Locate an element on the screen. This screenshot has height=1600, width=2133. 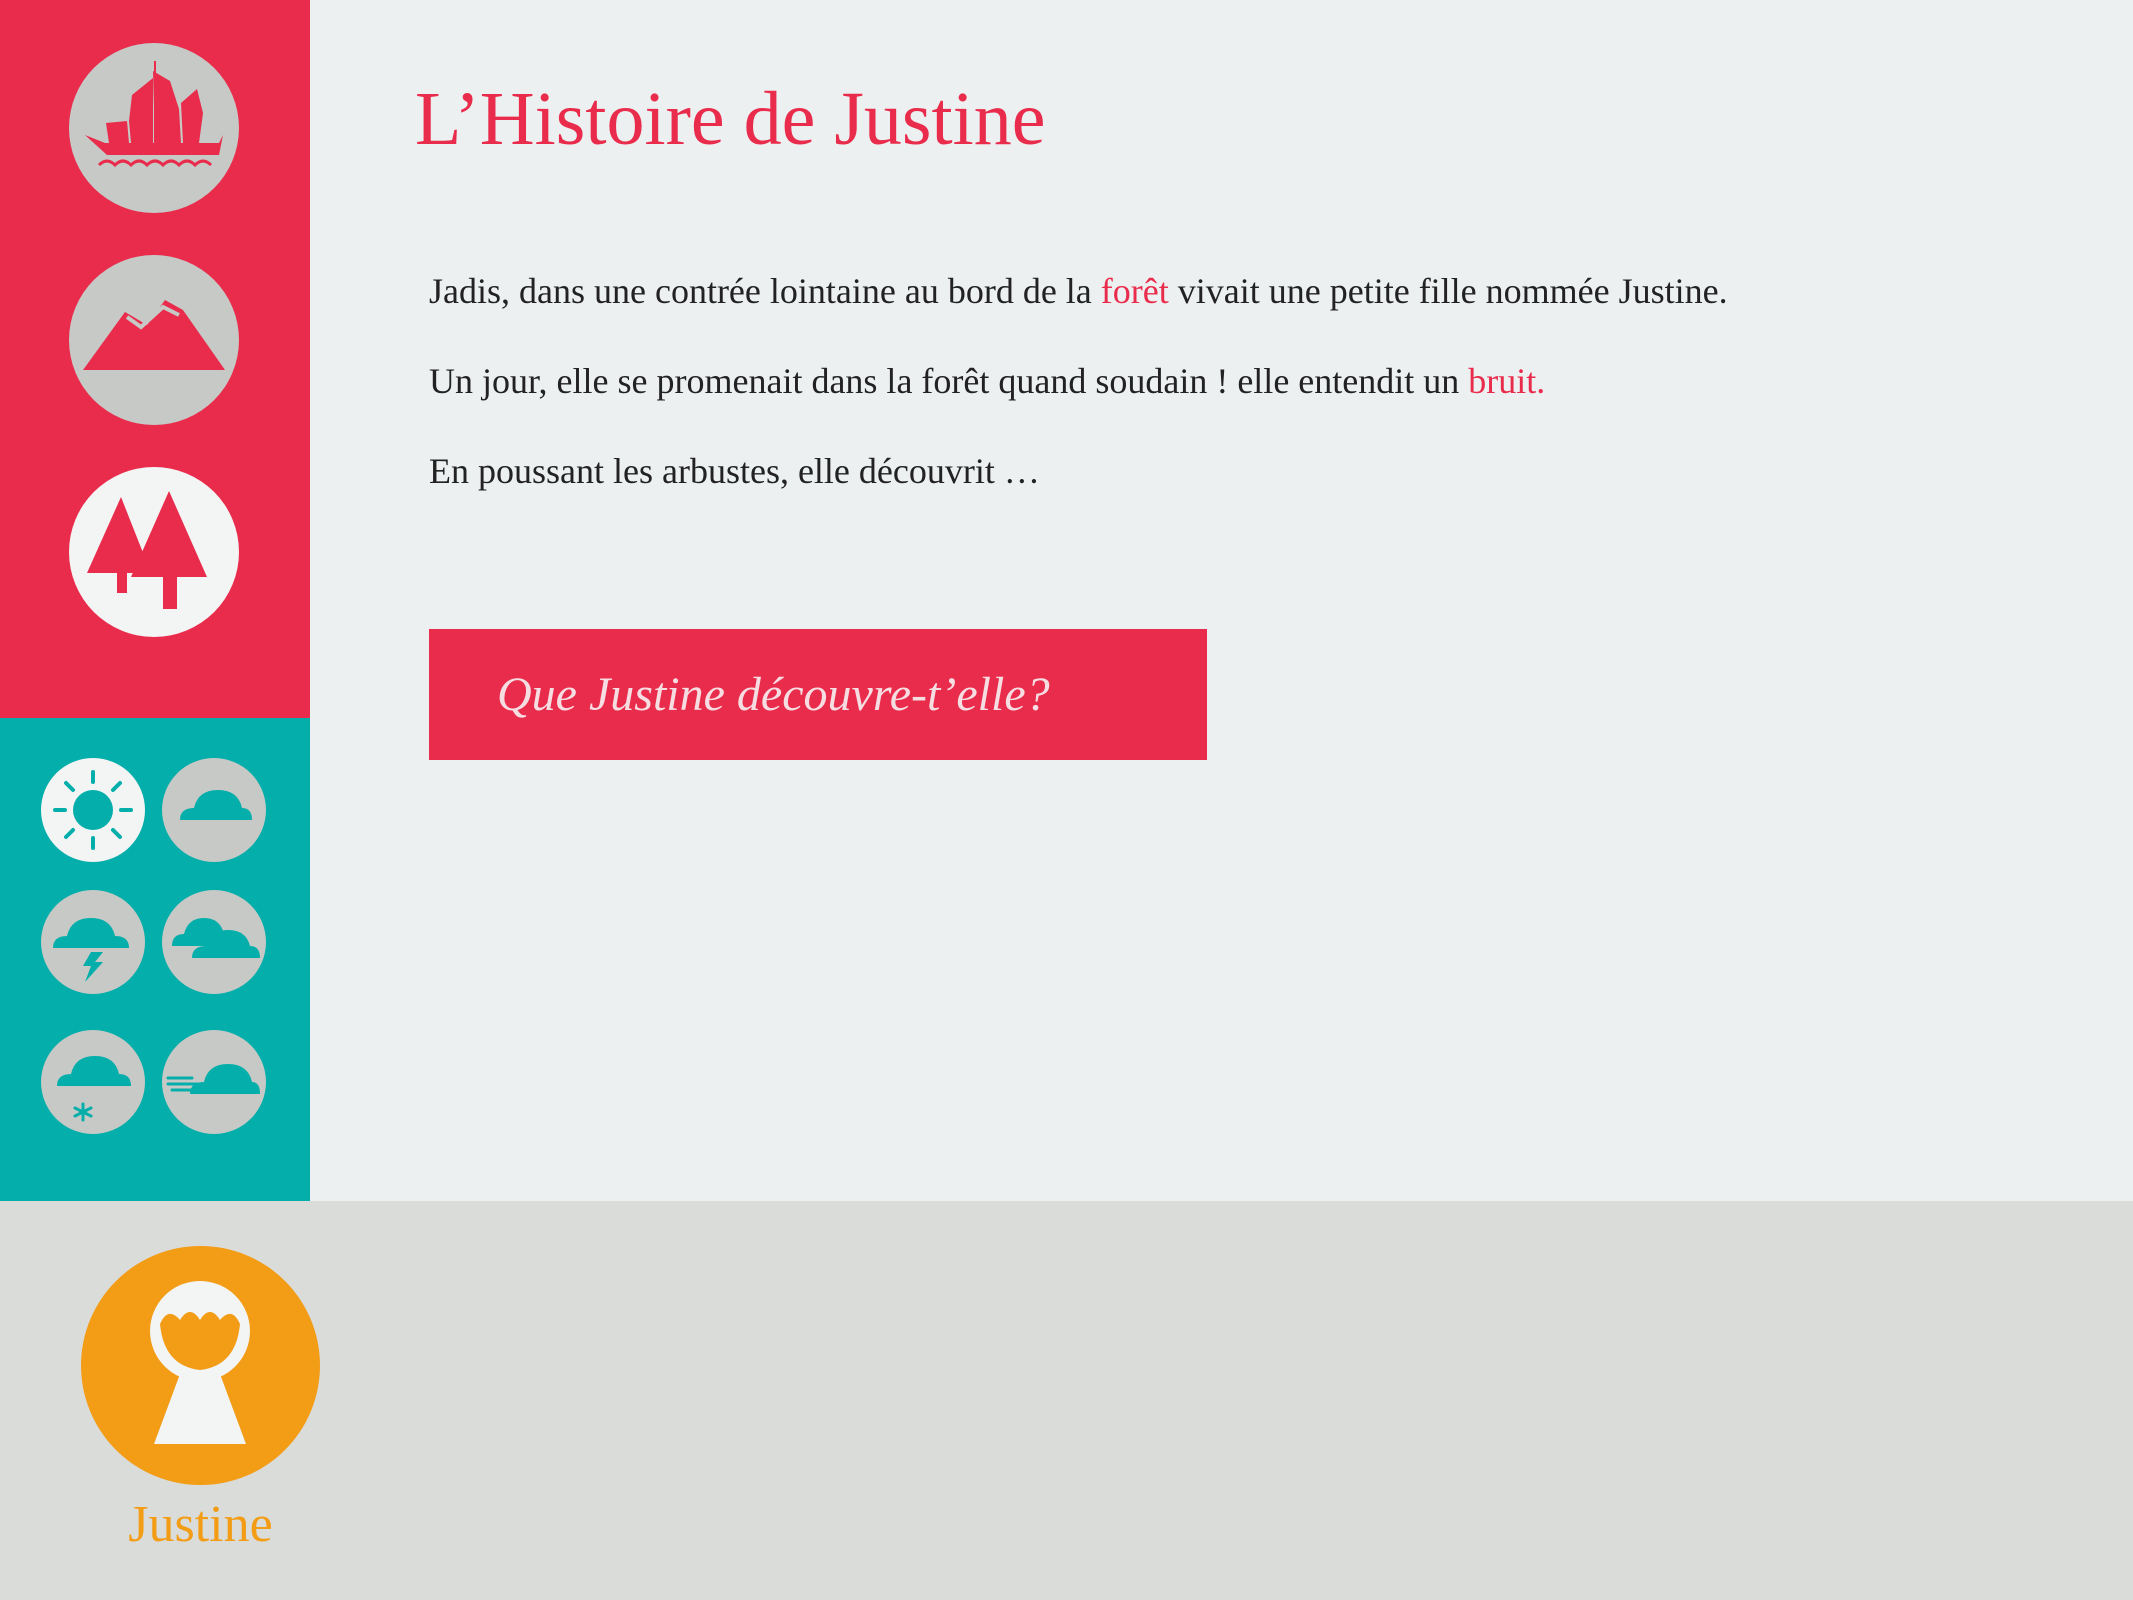
snow-icon is located at coordinates (93, 1082).